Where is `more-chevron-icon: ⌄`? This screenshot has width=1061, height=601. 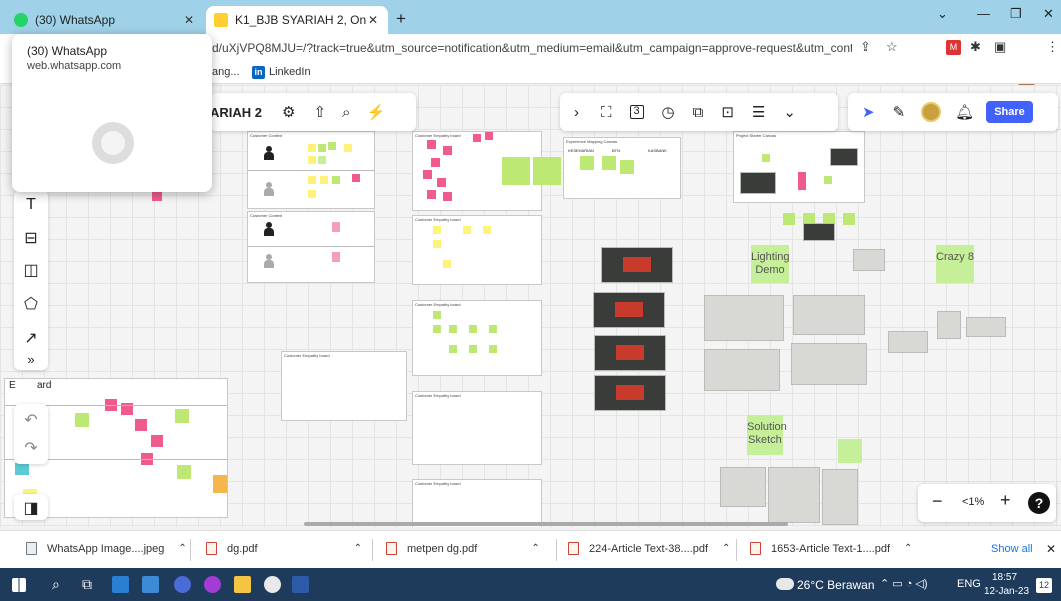
more-chevron-icon: ⌄ is located at coordinates (789, 112).